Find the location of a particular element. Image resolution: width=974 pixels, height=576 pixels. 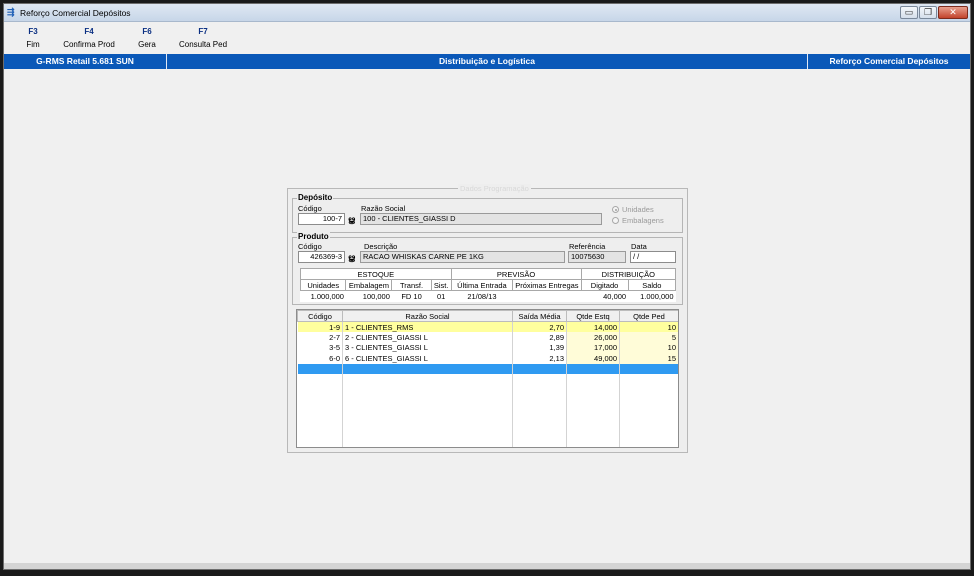

fkey-f3-button: F3 Fim is located at coordinates (33, 38).